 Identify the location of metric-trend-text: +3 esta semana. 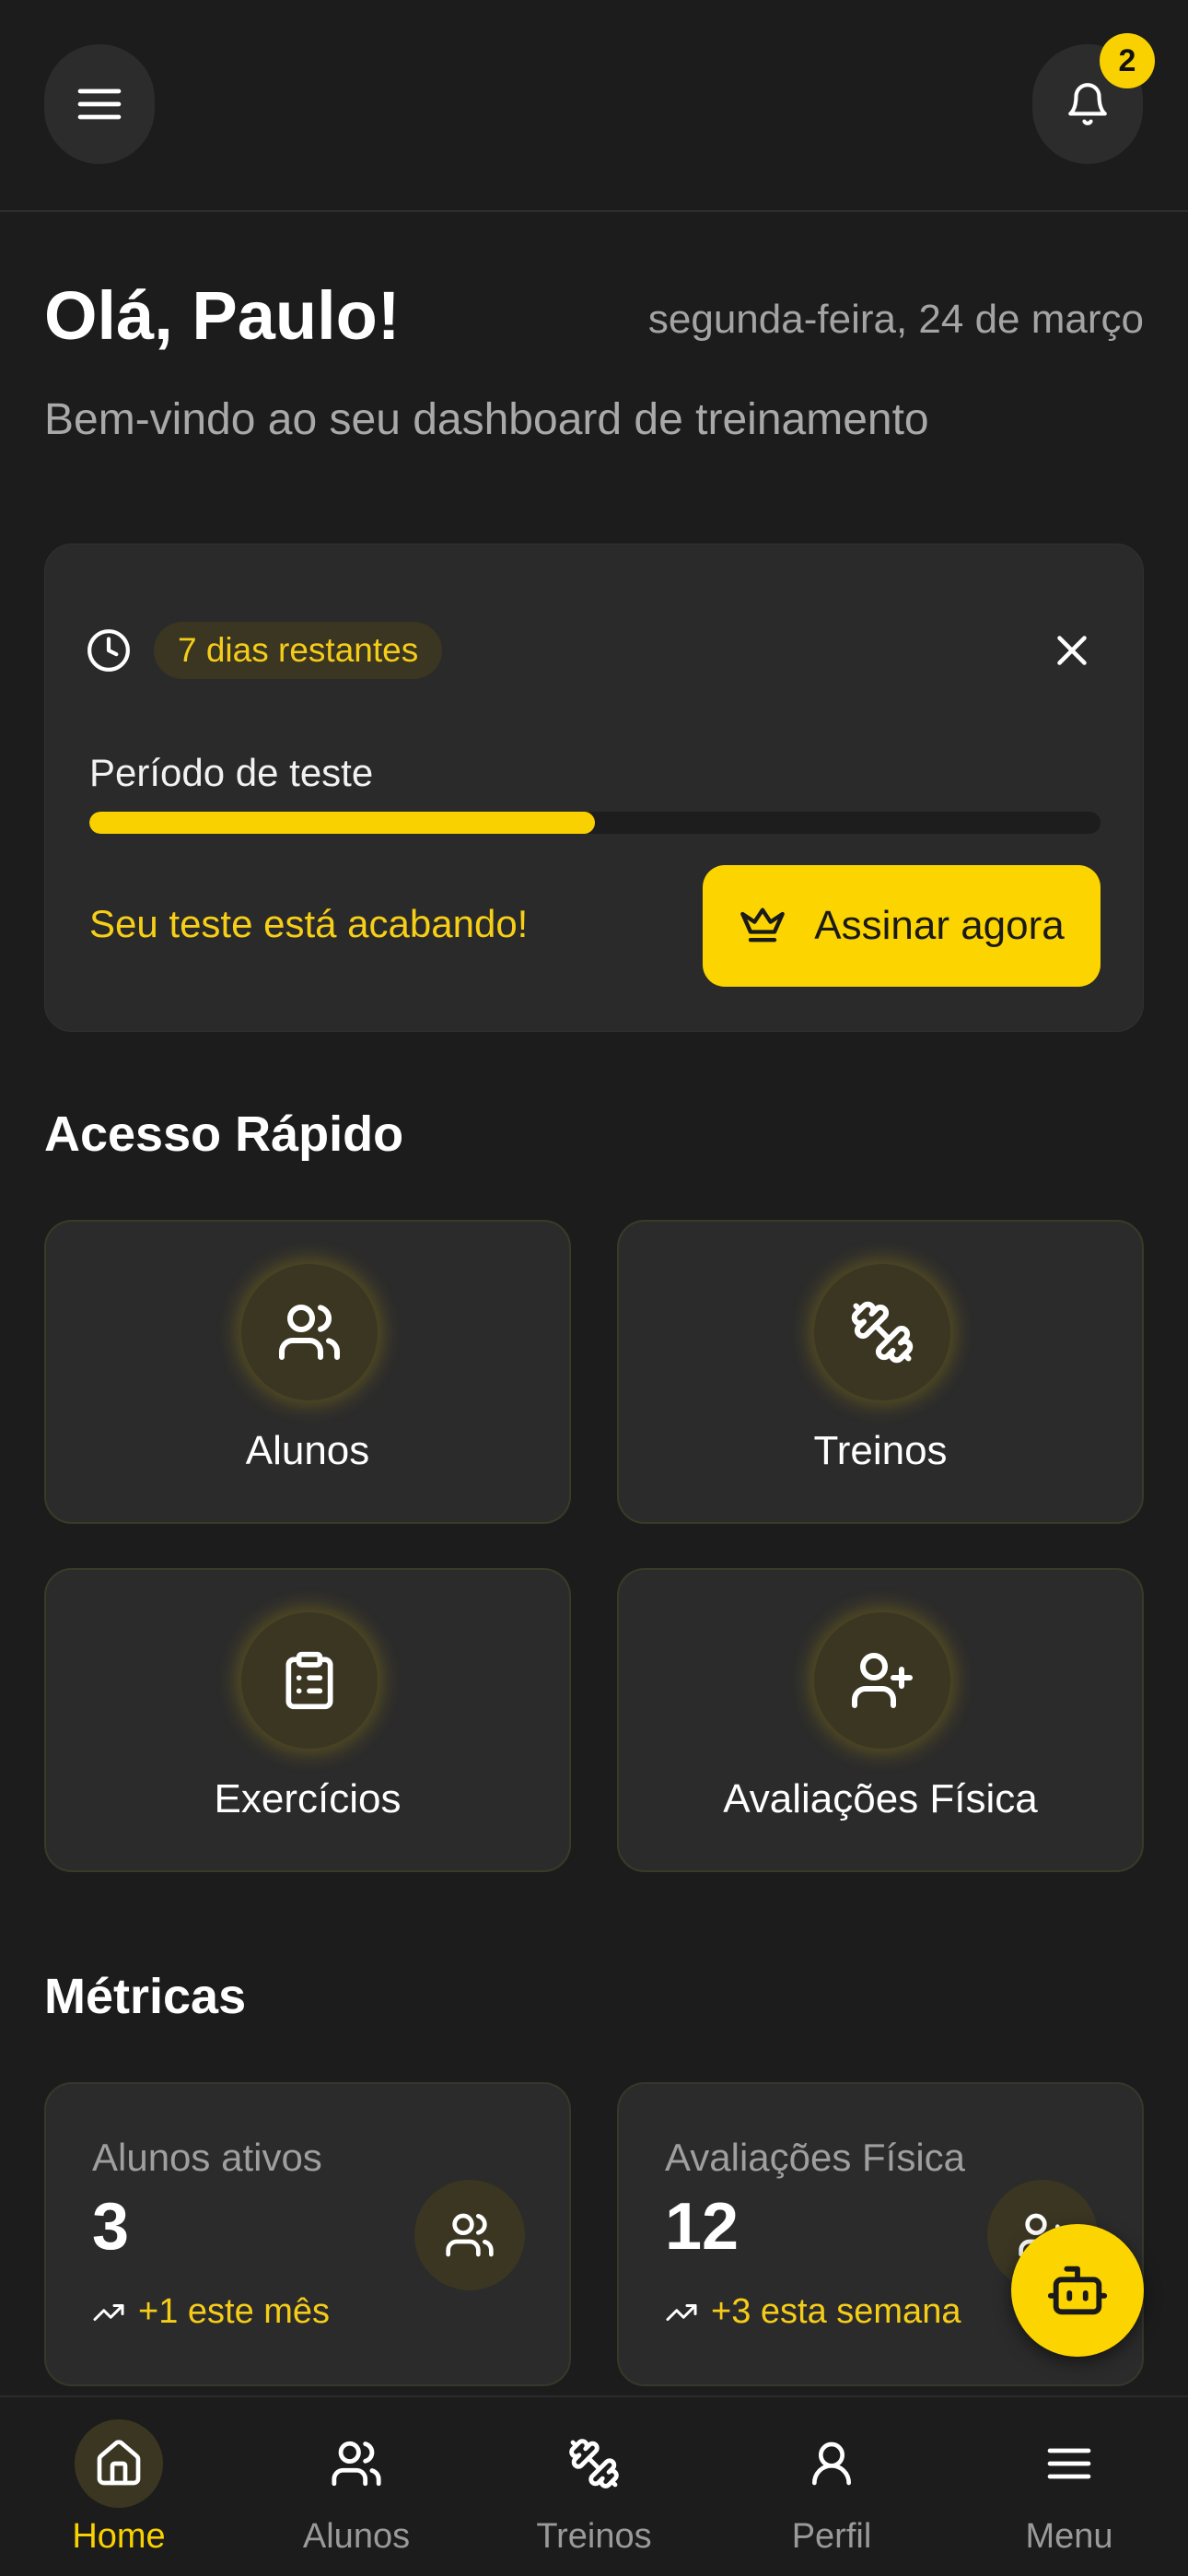
(836, 2311).